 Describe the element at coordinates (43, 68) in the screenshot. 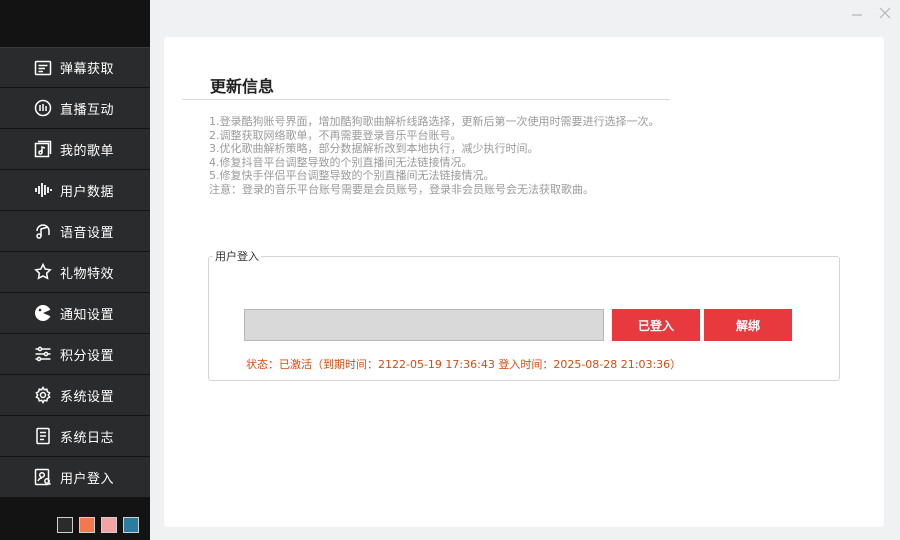

I see `danmaku-icon` at that location.